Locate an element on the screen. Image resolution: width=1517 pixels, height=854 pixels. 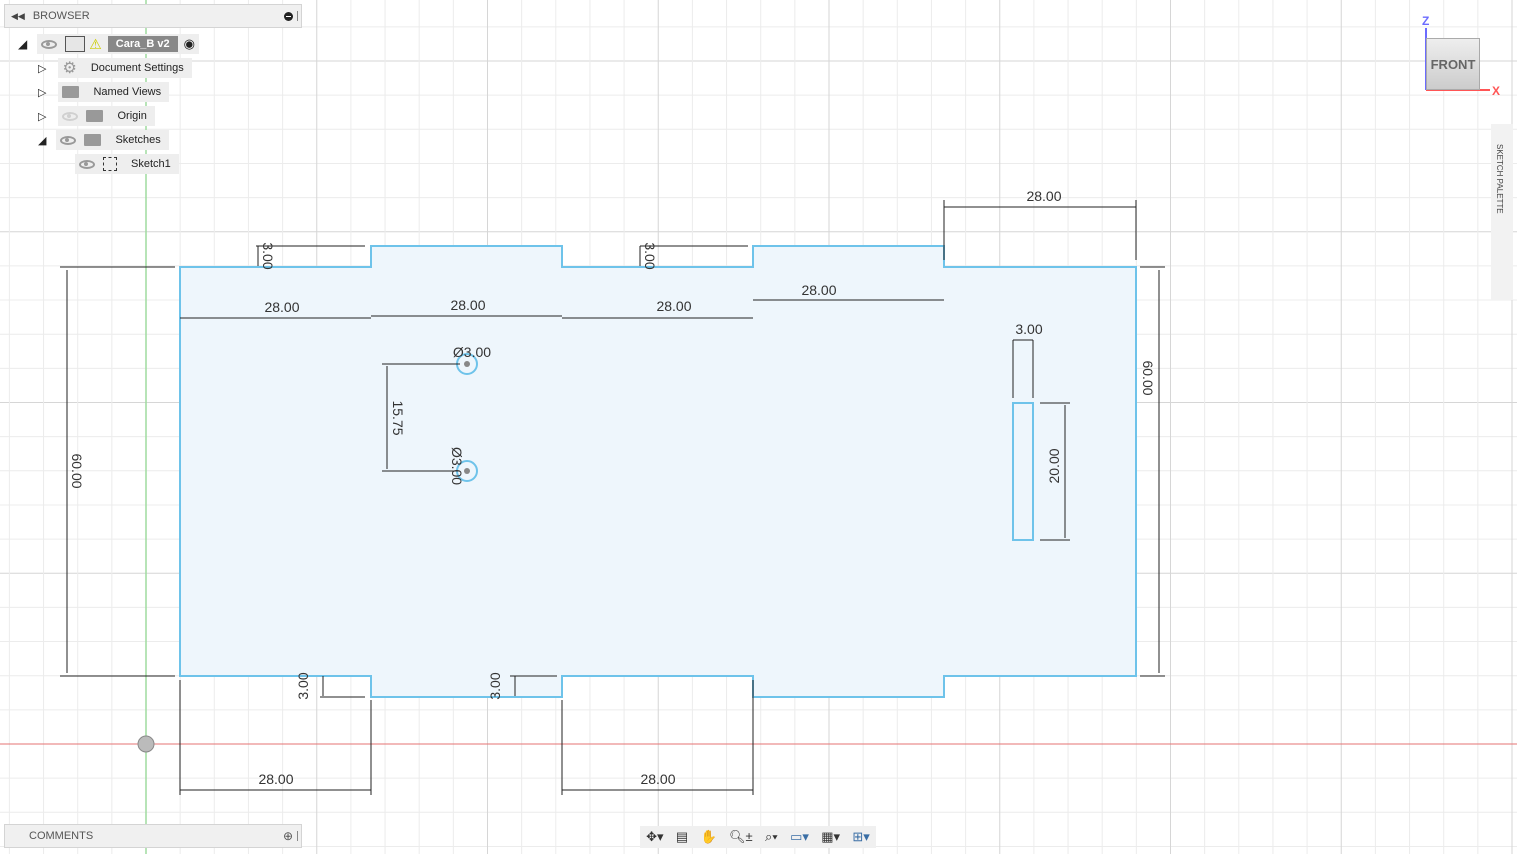
add-comment-icon: ⊕ is located at coordinates (288, 836).